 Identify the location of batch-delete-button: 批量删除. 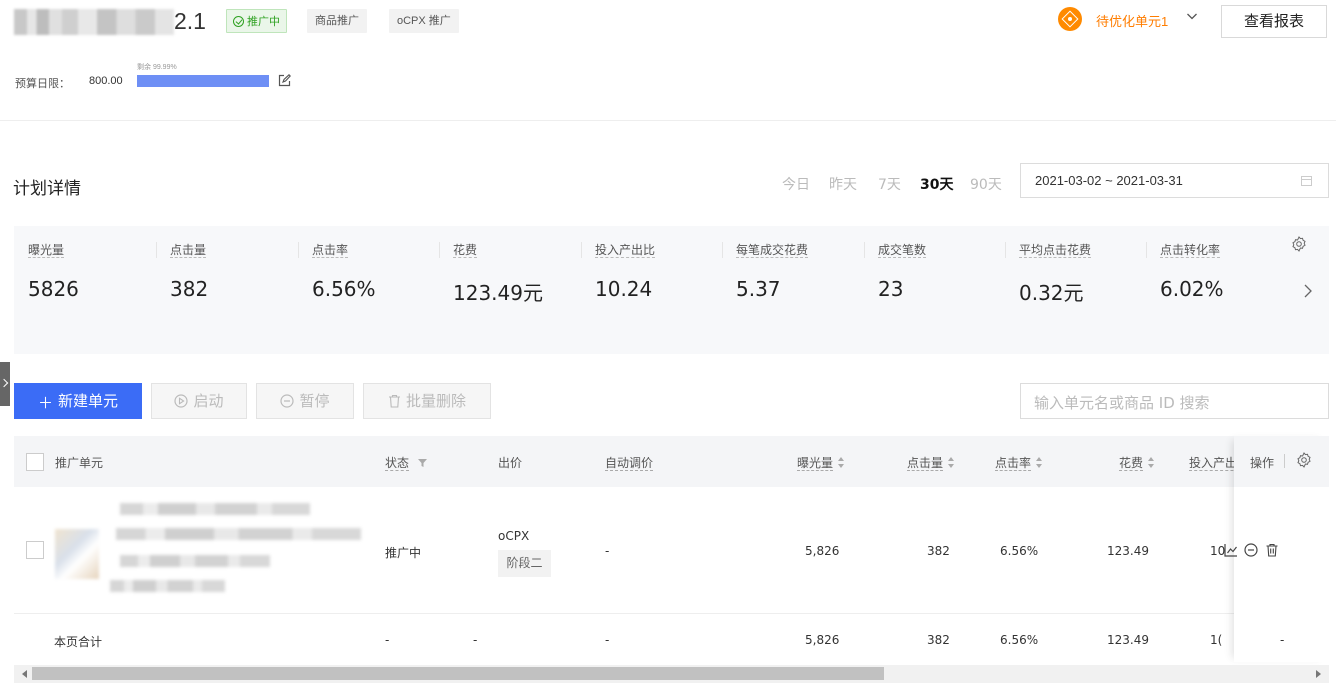
(427, 401).